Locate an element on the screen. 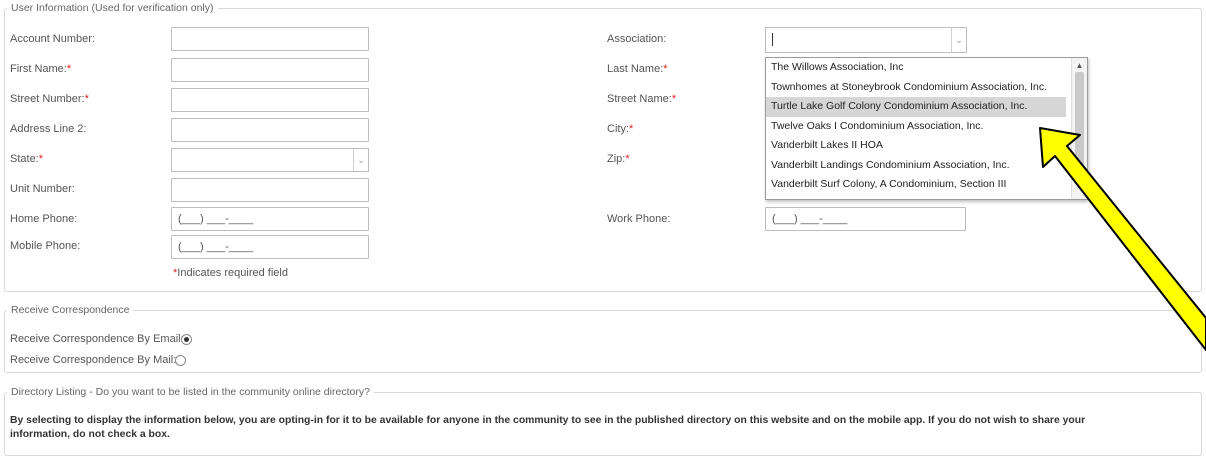  first-name-input is located at coordinates (270, 70).